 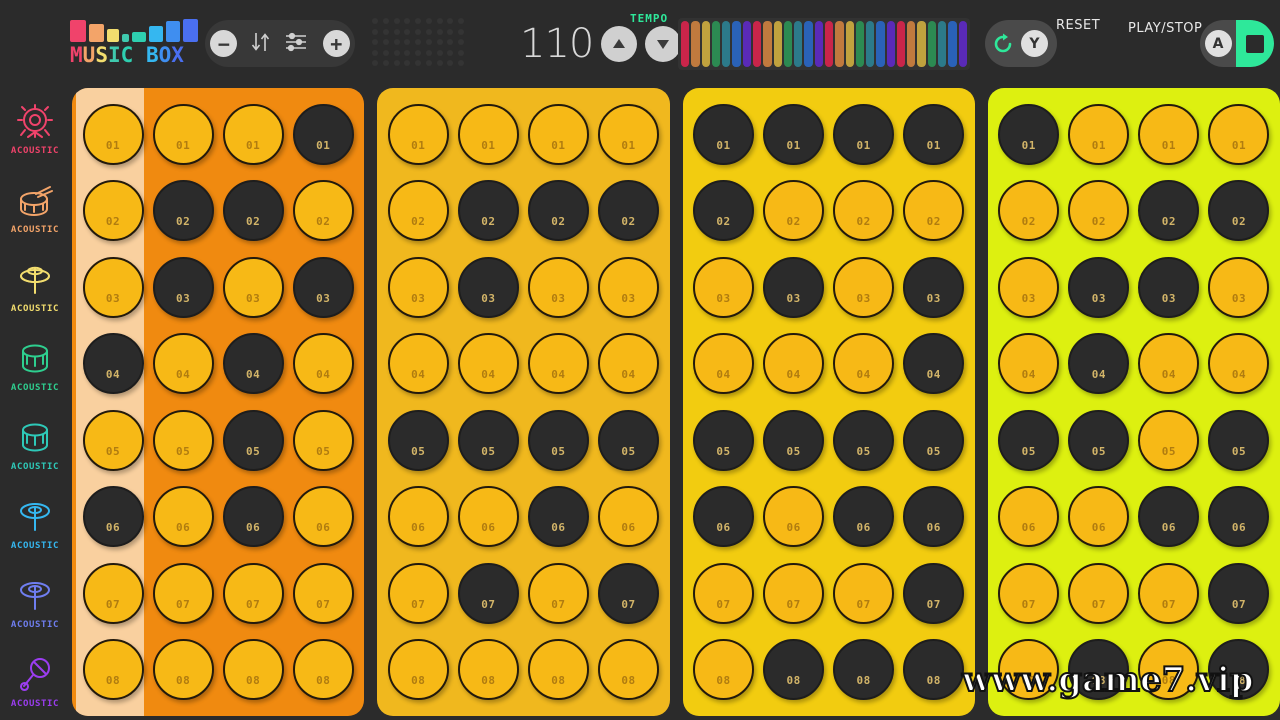 What do you see at coordinates (864, 440) in the screenshot?
I see `step-pad-bar-3-r5-c3: 05` at bounding box center [864, 440].